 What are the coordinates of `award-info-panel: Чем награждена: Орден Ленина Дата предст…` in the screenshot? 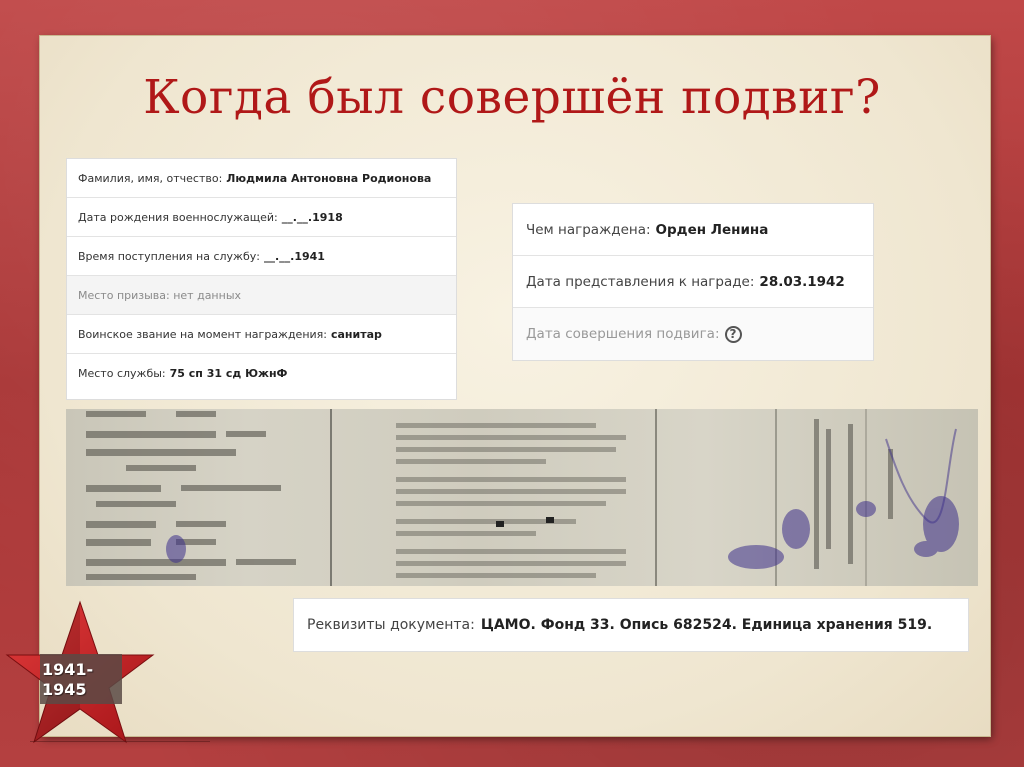 It's located at (693, 282).